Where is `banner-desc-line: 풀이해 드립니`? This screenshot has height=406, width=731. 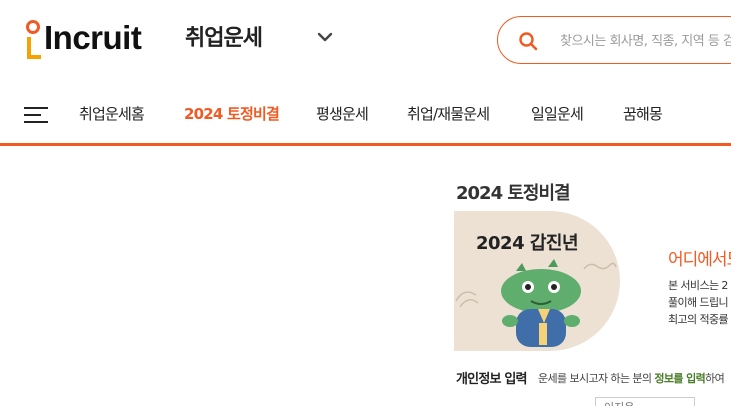
banner-desc-line: 풀이해 드립니 is located at coordinates (698, 302).